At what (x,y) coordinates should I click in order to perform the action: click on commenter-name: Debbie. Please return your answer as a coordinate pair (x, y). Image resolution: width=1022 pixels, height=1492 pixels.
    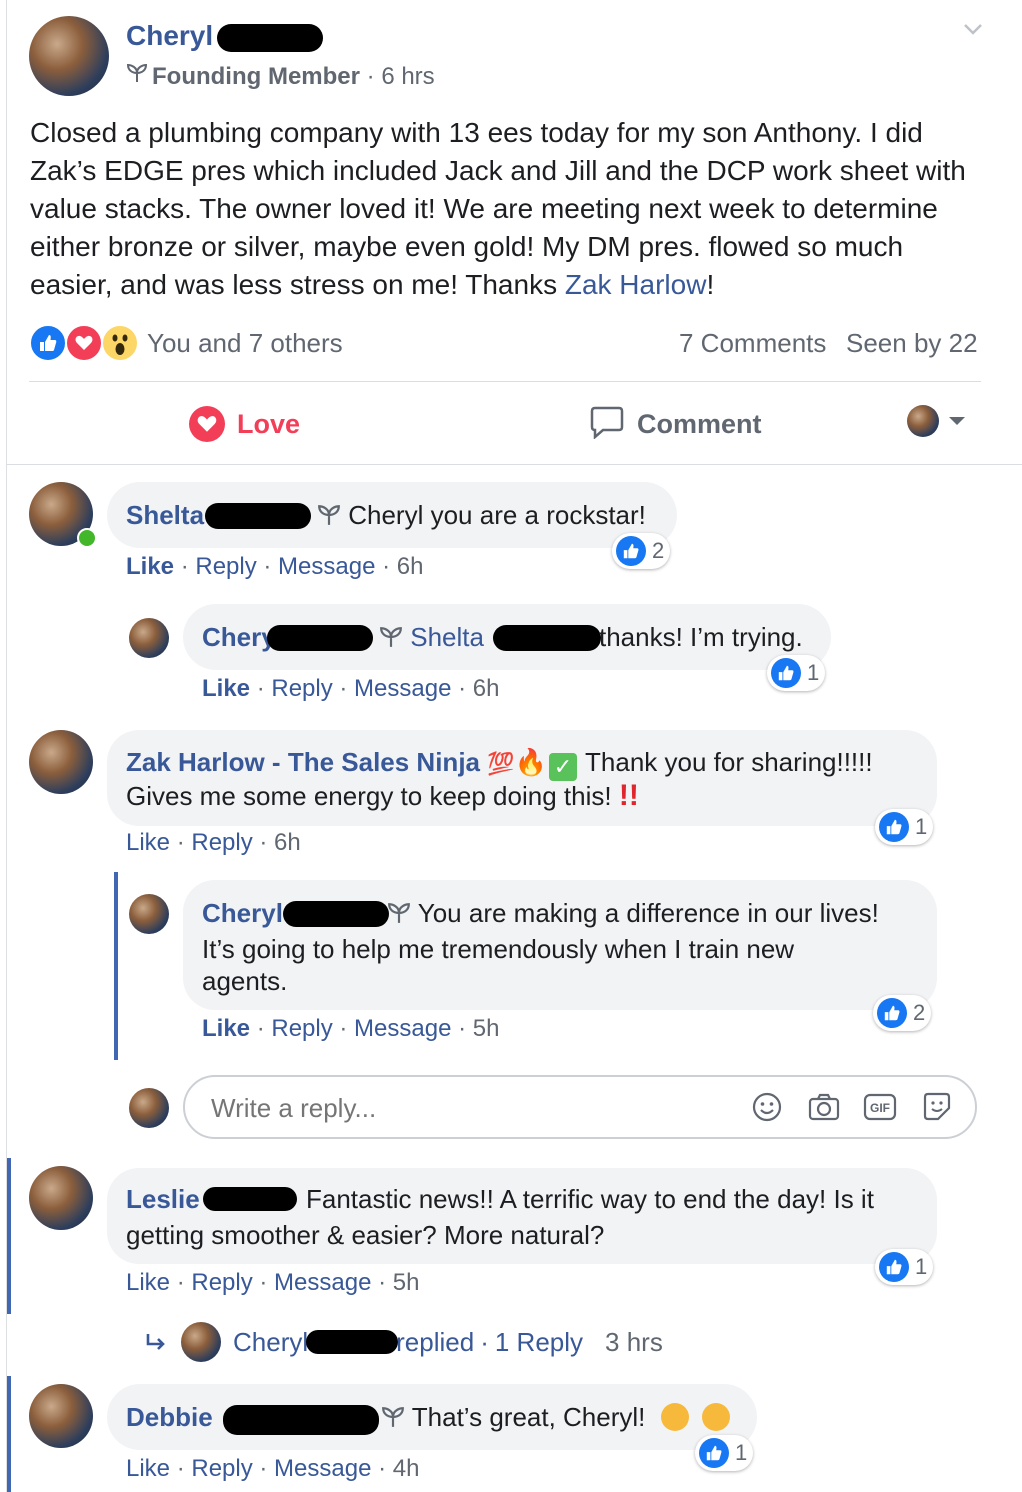
    Looking at the image, I should click on (169, 1417).